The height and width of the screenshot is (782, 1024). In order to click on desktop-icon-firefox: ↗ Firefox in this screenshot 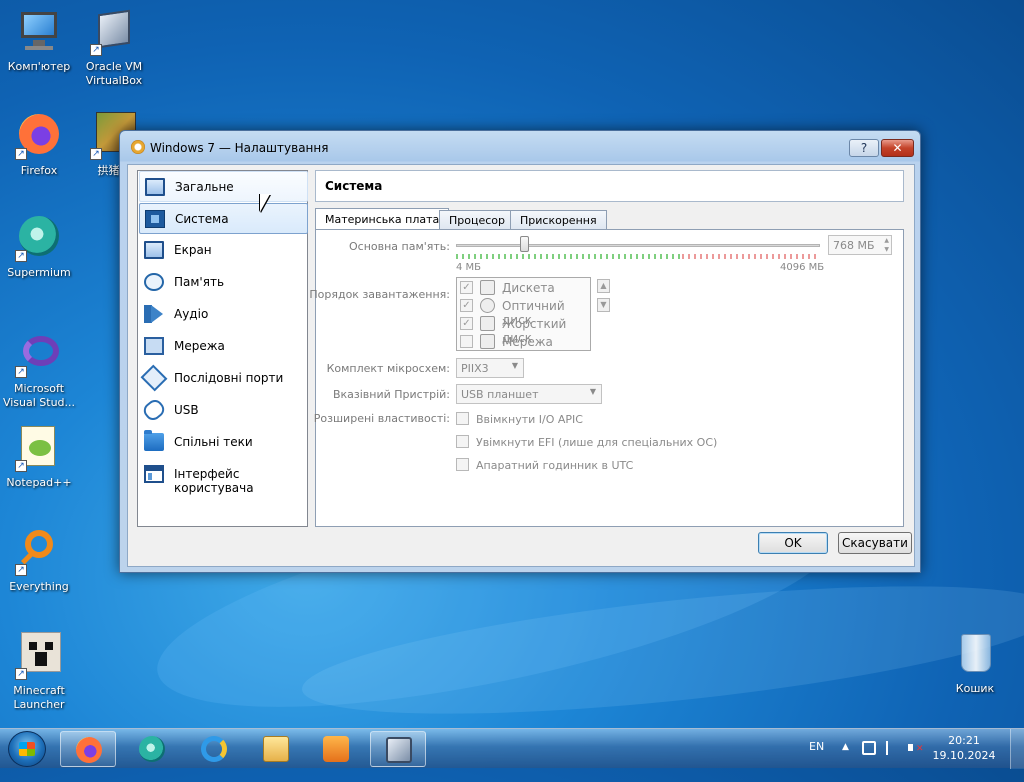, I will do `click(39, 145)`.